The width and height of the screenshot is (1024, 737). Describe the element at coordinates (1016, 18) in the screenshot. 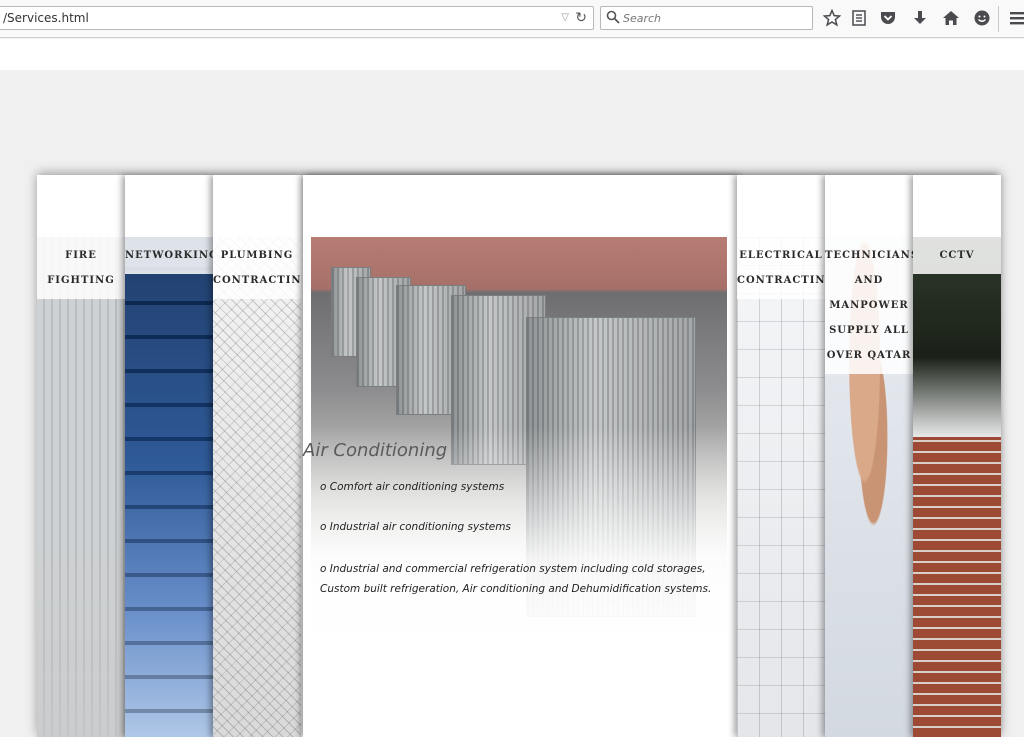

I see `hamburger-menu-icon` at that location.